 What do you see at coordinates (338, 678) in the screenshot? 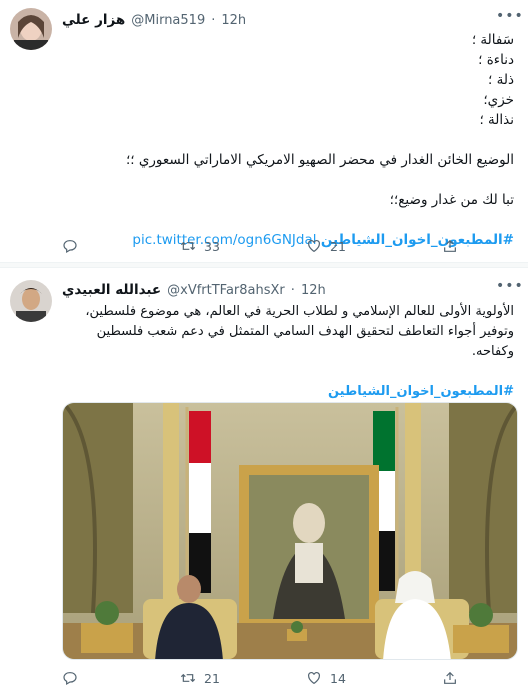
I see `like-count: 14` at bounding box center [338, 678].